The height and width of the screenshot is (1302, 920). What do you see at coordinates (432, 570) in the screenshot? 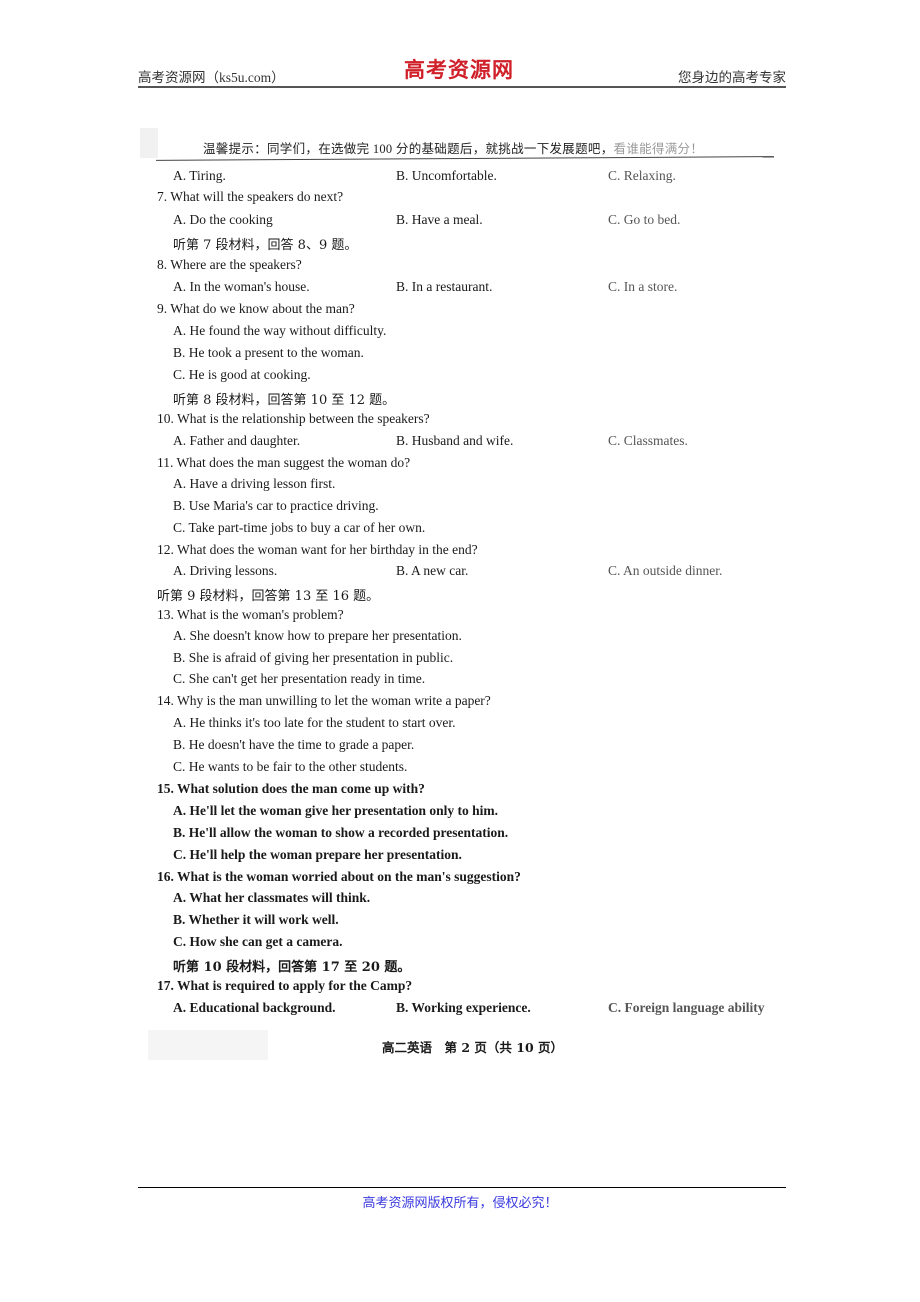
I see `option-b: B. A new car.` at bounding box center [432, 570].